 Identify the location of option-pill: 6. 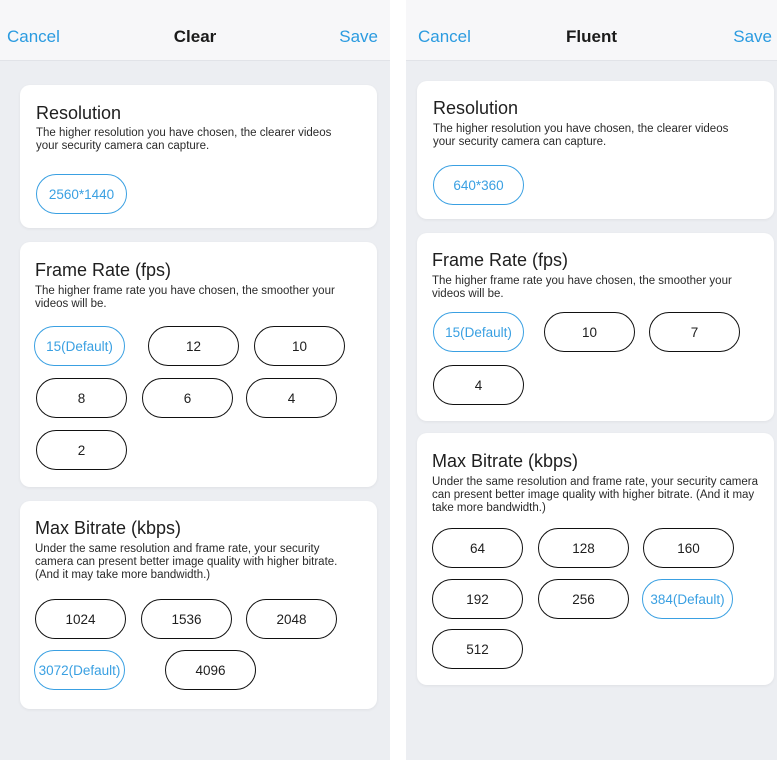
(187, 398).